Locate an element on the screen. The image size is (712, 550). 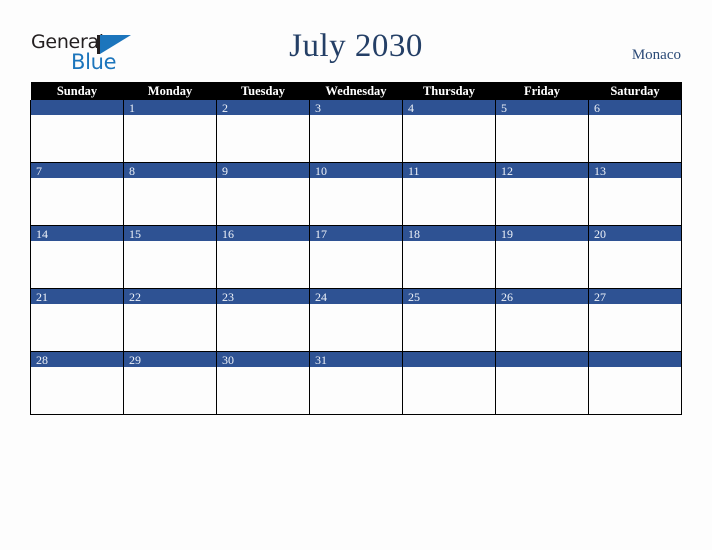
day-cell: 28 is located at coordinates (77, 383).